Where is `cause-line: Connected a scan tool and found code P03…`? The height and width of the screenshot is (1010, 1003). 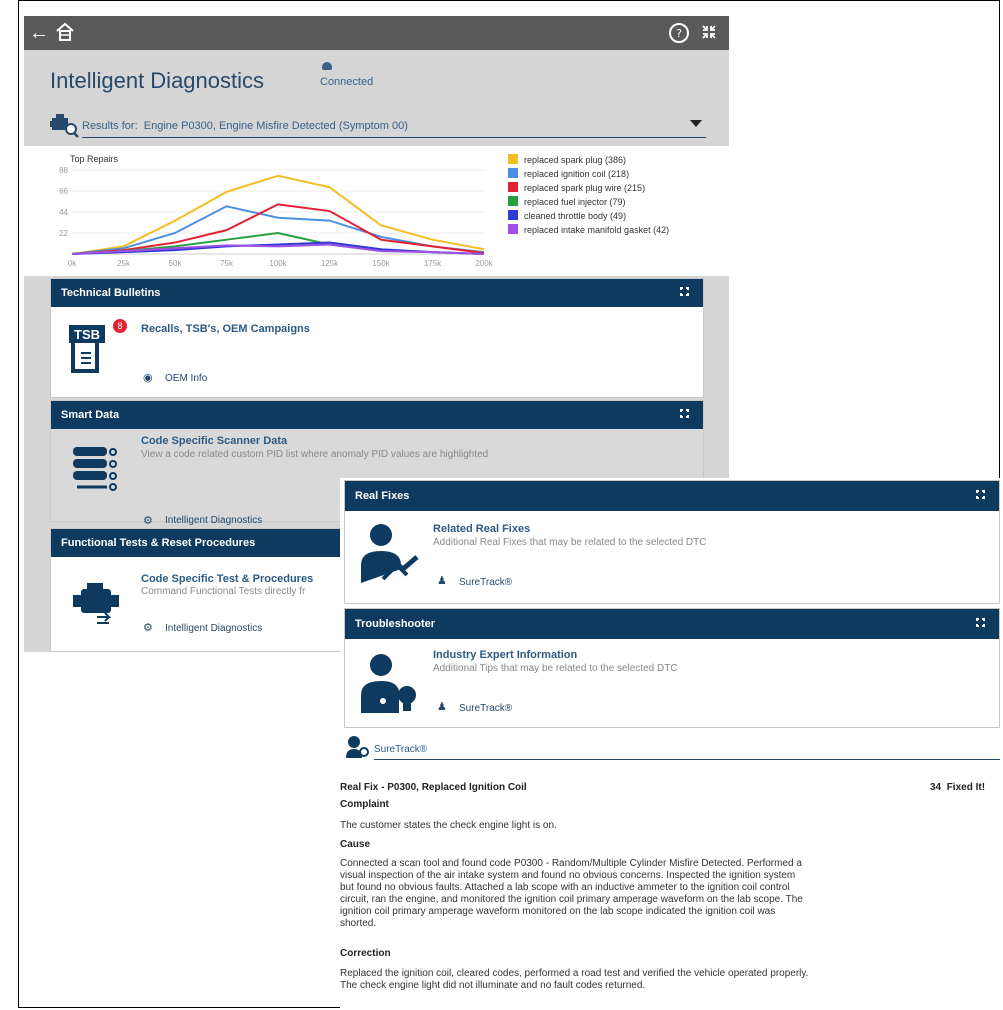 cause-line: Connected a scan tool and found code P03… is located at coordinates (571, 863).